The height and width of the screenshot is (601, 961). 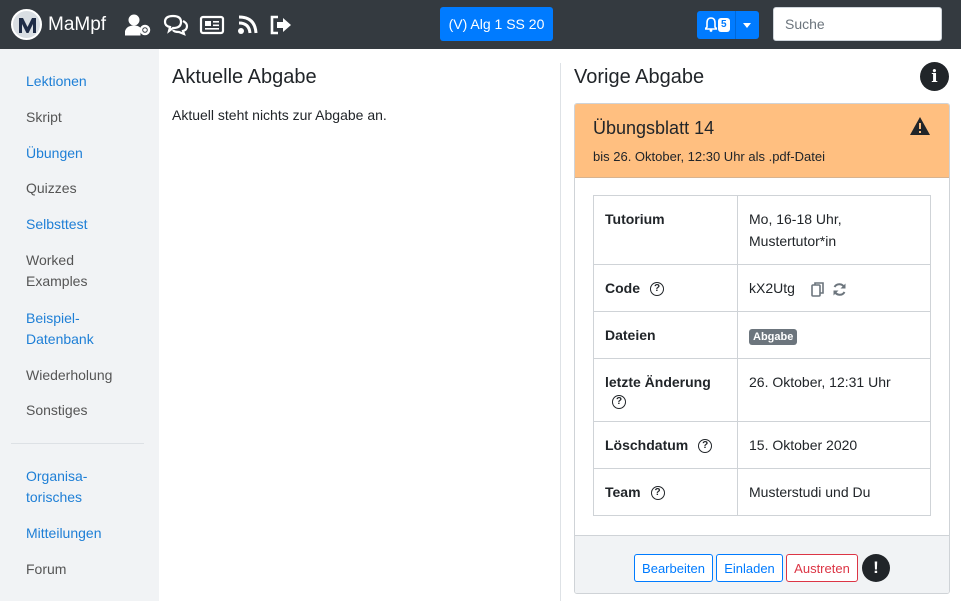 What do you see at coordinates (623, 492) in the screenshot?
I see `team-label: Team` at bounding box center [623, 492].